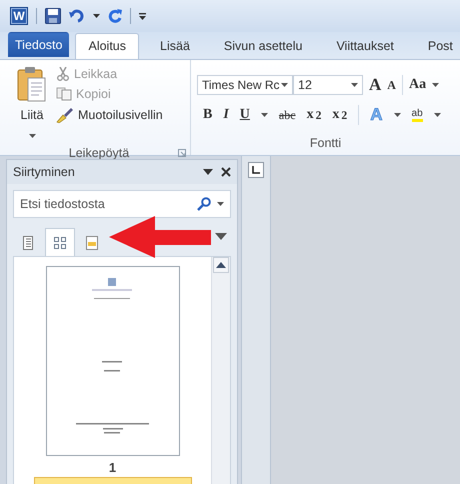 This screenshot has width=460, height=484. I want to click on format-button: B, so click(207, 115).